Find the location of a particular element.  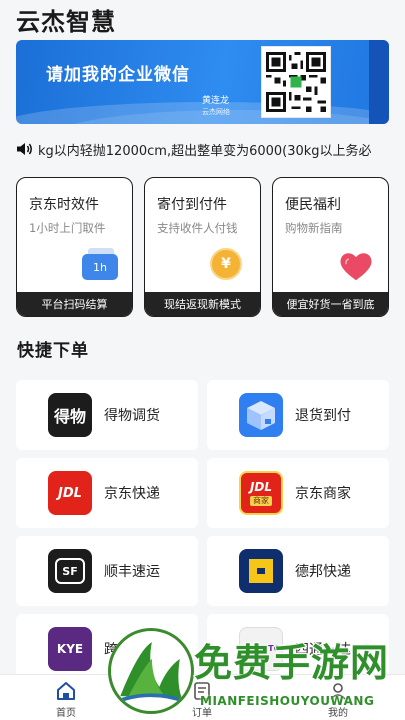

card-desc: 购物新指南 is located at coordinates (314, 228).